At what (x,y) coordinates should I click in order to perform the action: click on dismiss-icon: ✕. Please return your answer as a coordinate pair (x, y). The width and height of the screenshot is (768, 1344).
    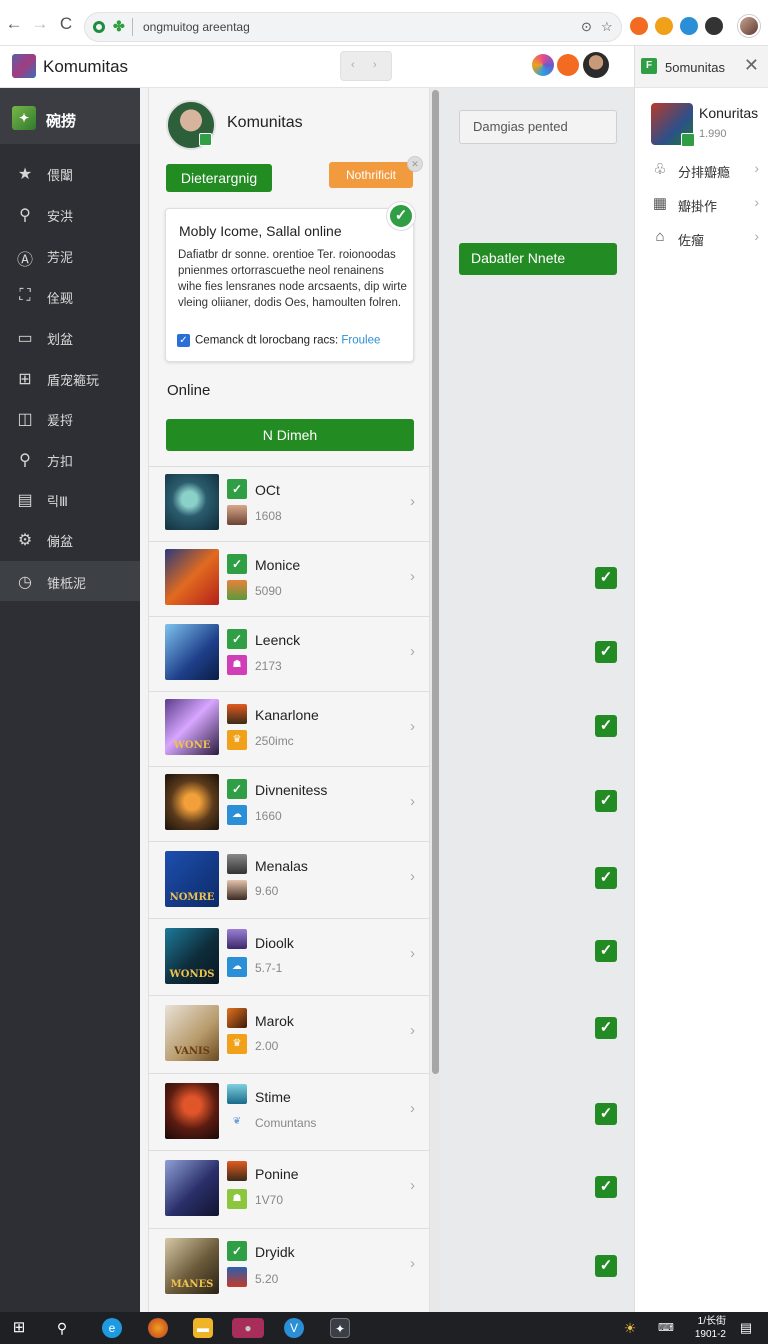
    Looking at the image, I should click on (415, 164).